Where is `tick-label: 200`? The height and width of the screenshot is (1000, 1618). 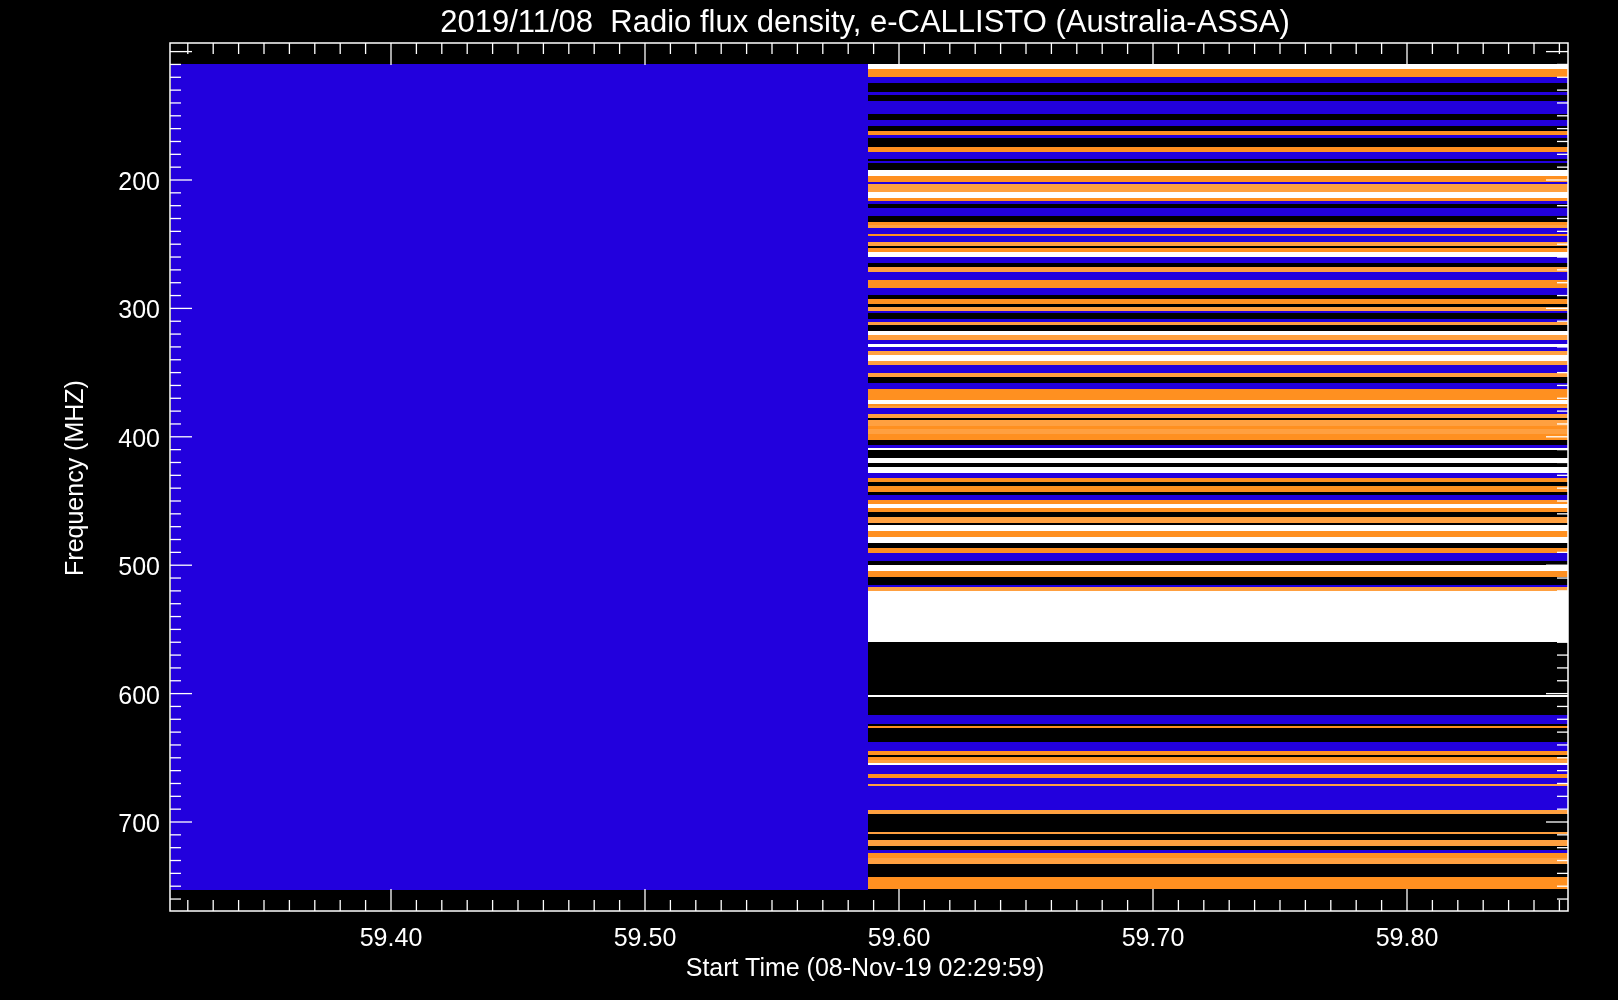
tick-label: 200 is located at coordinates (139, 181).